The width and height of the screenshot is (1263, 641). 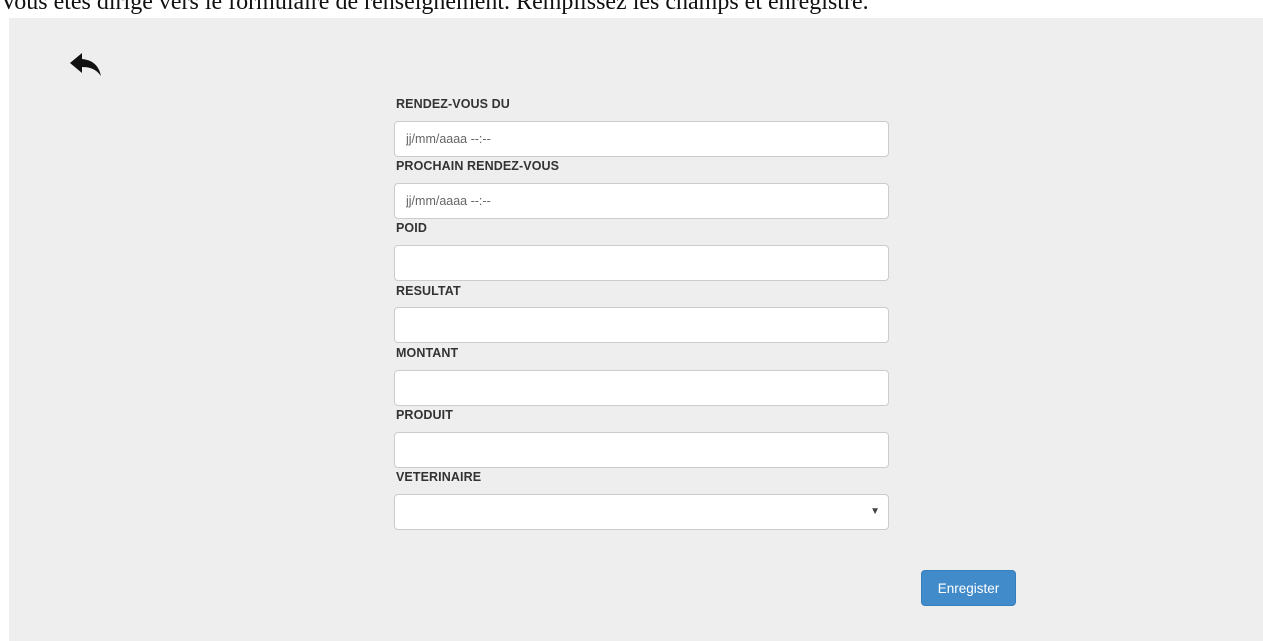 I want to click on montant-input, so click(x=641, y=388).